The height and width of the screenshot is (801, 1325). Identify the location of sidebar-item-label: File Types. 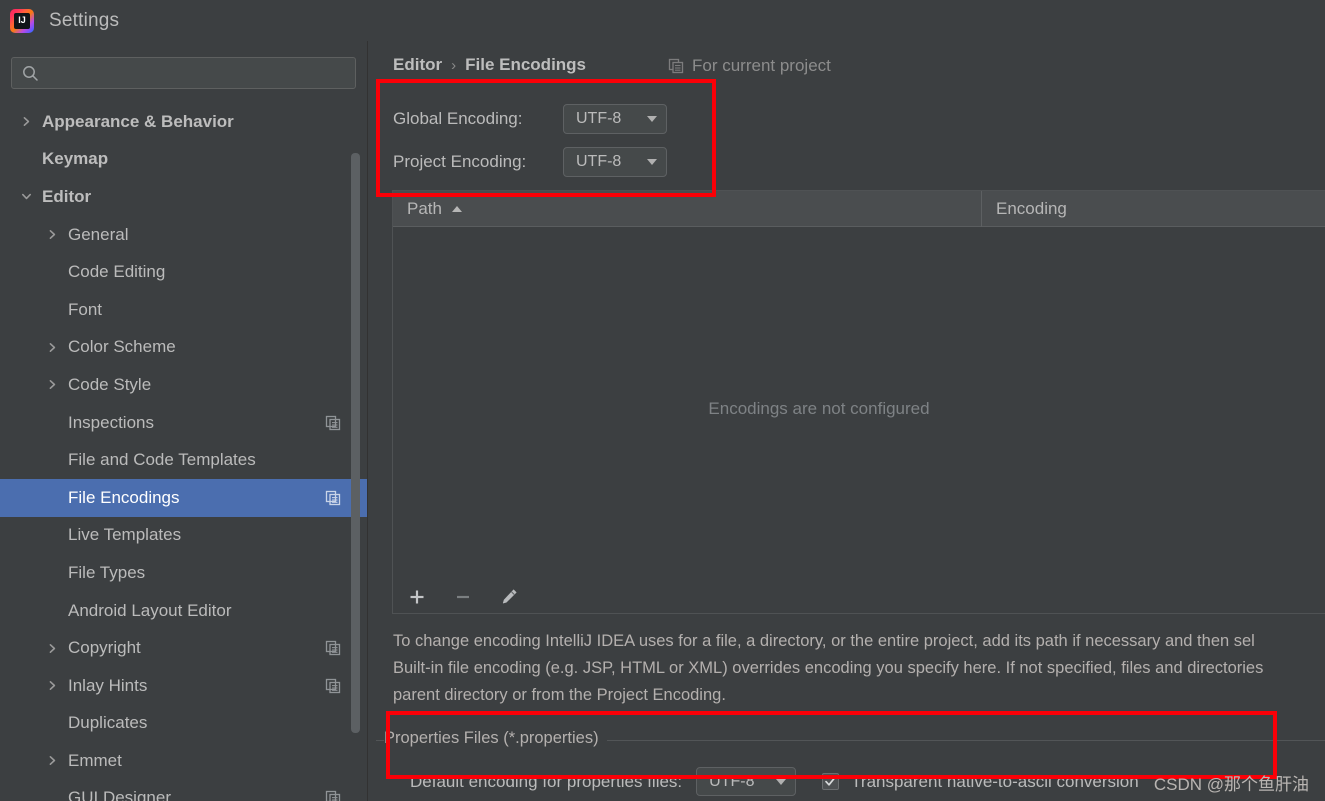
(107, 572).